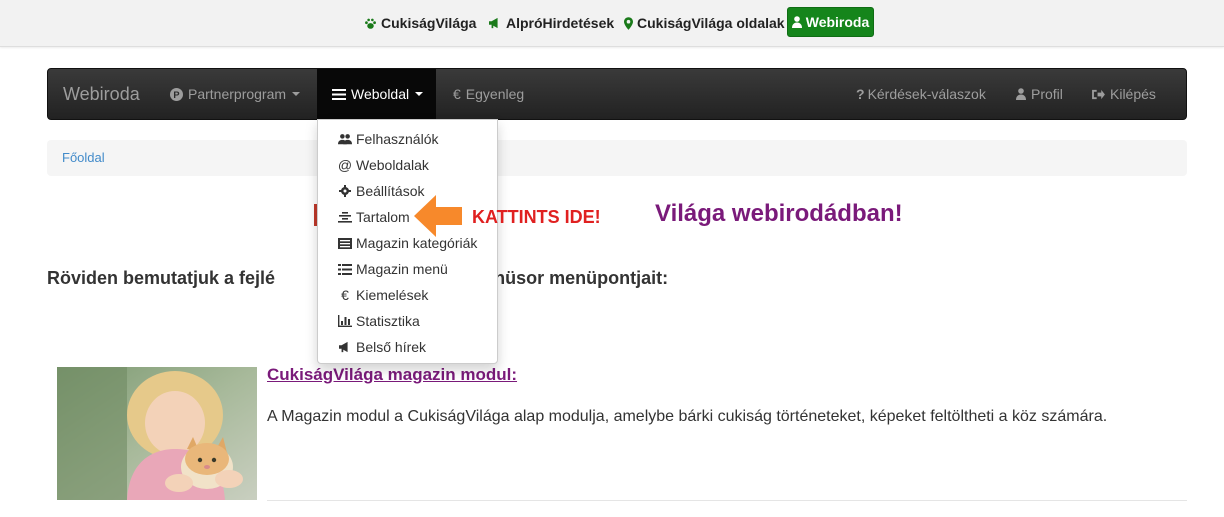 This screenshot has width=1224, height=517. I want to click on article-image-girl-with-kitten, so click(157, 433).